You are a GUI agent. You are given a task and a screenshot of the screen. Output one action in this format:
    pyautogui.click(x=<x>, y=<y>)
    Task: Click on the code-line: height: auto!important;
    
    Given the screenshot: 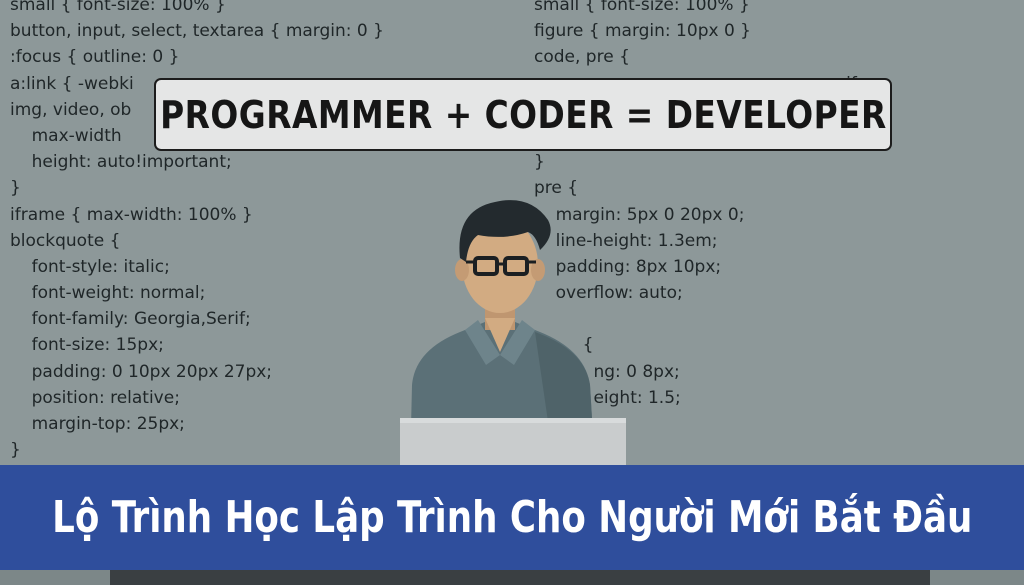 What is the action you would take?
    pyautogui.click(x=121, y=162)
    